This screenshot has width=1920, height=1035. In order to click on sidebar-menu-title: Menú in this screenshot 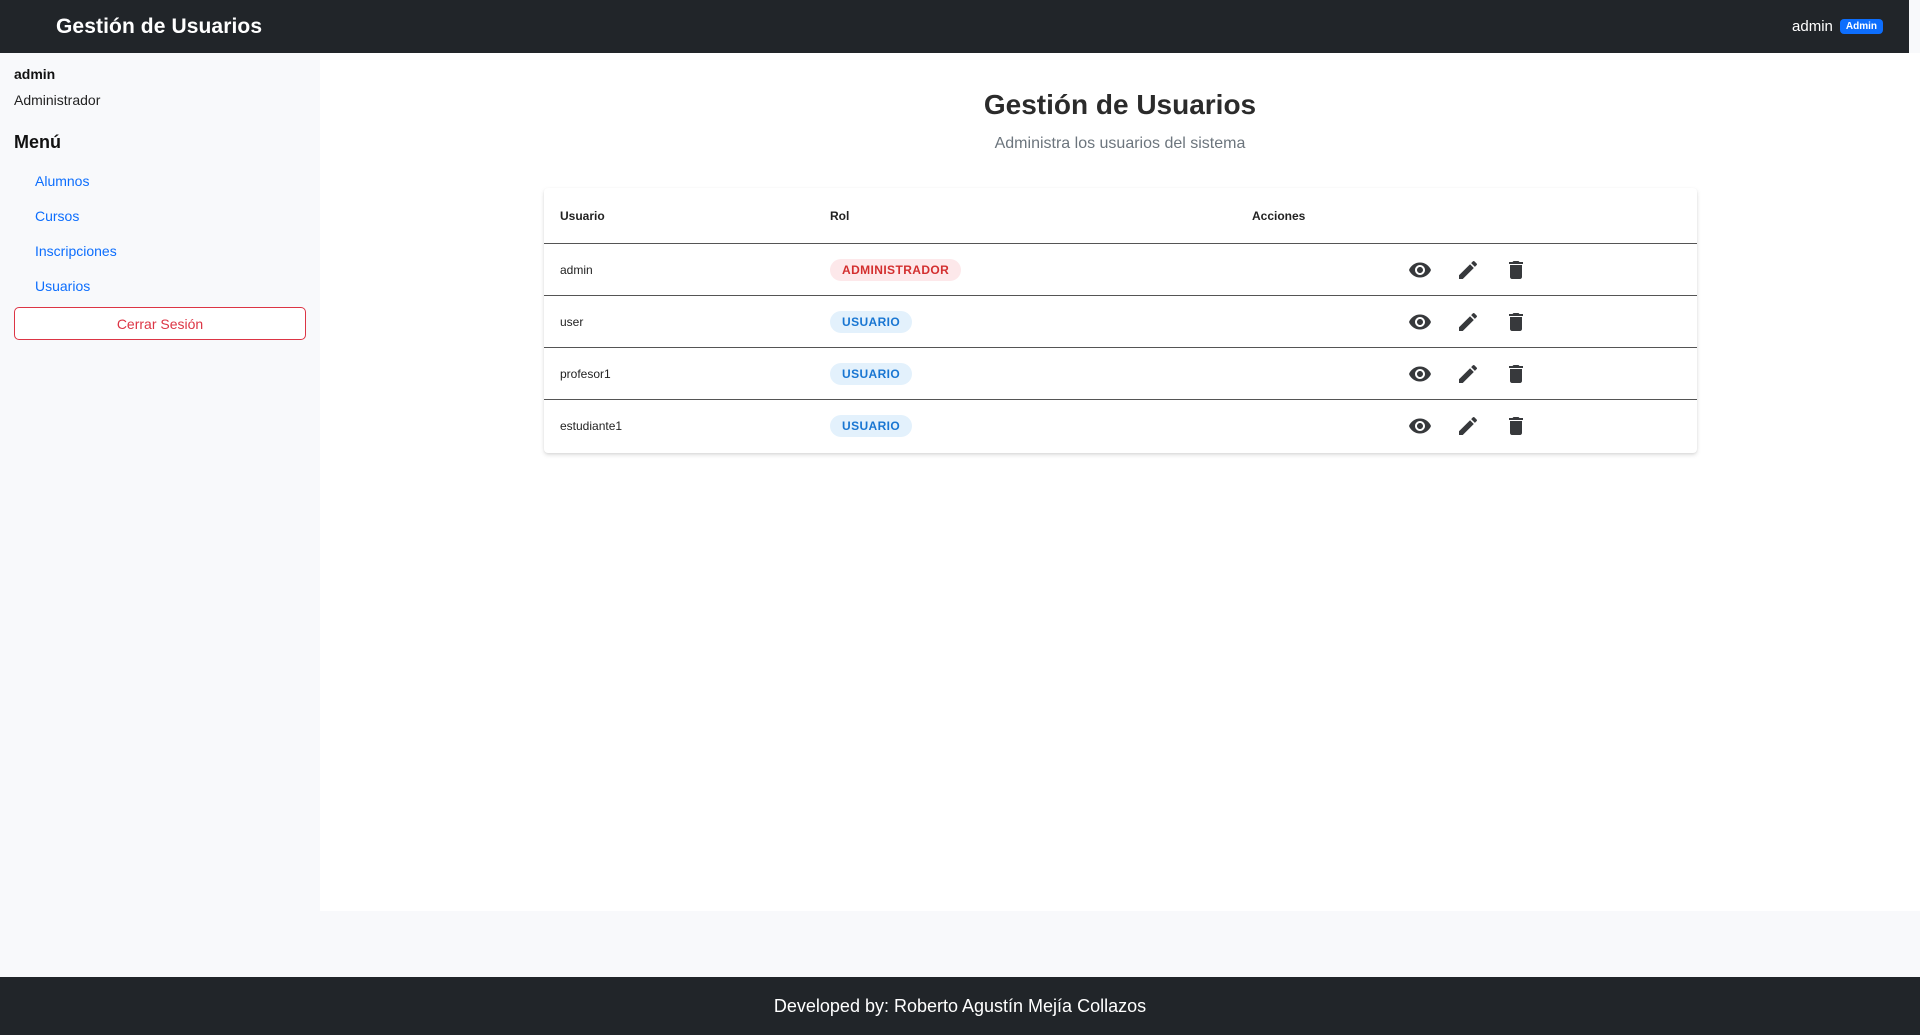, I will do `click(37, 142)`.